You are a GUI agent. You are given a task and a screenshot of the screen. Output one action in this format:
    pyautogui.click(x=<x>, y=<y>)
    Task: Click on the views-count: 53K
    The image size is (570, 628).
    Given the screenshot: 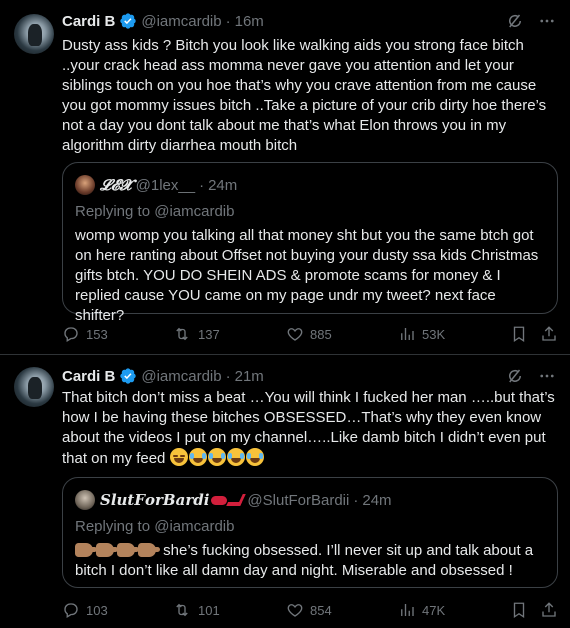 What is the action you would take?
    pyautogui.click(x=434, y=334)
    